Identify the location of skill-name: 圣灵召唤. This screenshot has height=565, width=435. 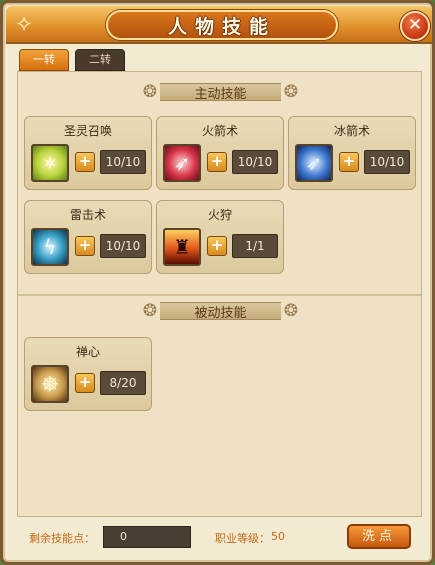
(87, 131).